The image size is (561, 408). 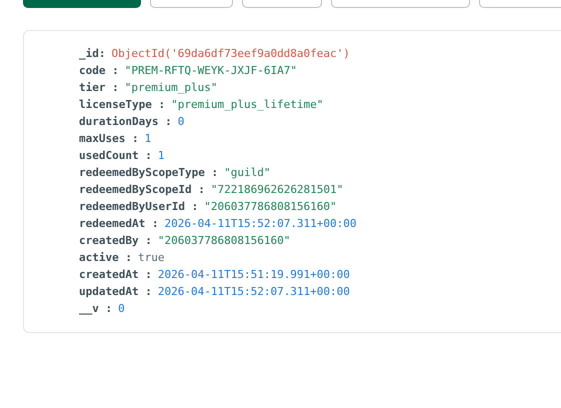 What do you see at coordinates (105, 258) in the screenshot?
I see `field-name: active :` at bounding box center [105, 258].